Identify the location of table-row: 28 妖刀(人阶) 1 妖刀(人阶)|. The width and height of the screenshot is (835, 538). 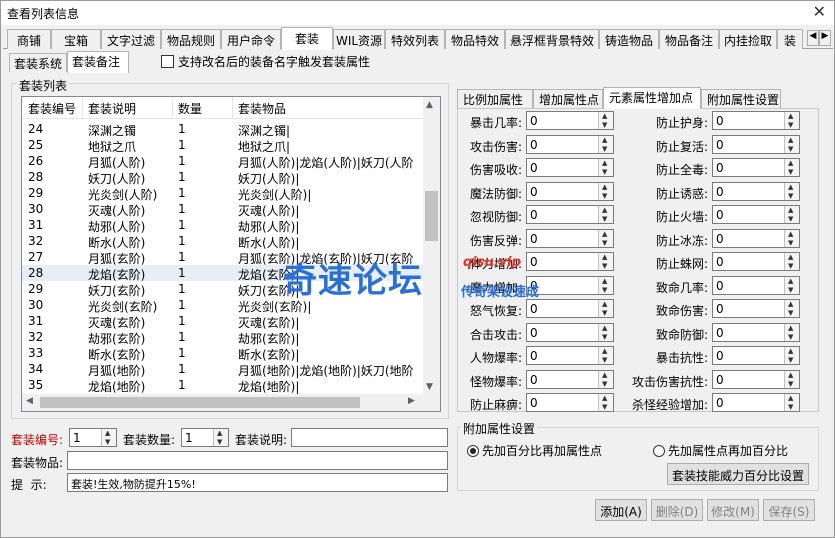
(223, 177).